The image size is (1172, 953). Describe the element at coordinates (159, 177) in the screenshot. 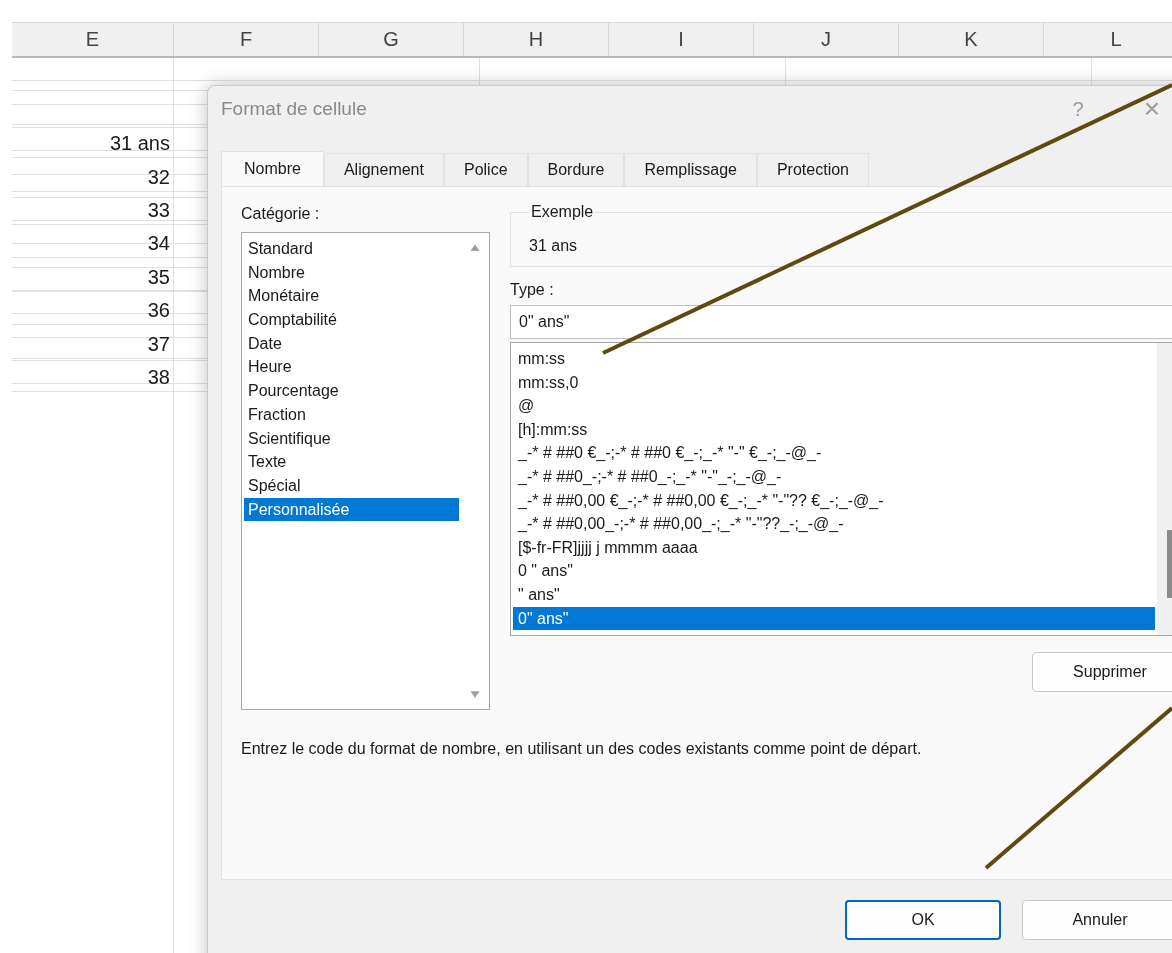

I see `table-cell-text: 32` at that location.